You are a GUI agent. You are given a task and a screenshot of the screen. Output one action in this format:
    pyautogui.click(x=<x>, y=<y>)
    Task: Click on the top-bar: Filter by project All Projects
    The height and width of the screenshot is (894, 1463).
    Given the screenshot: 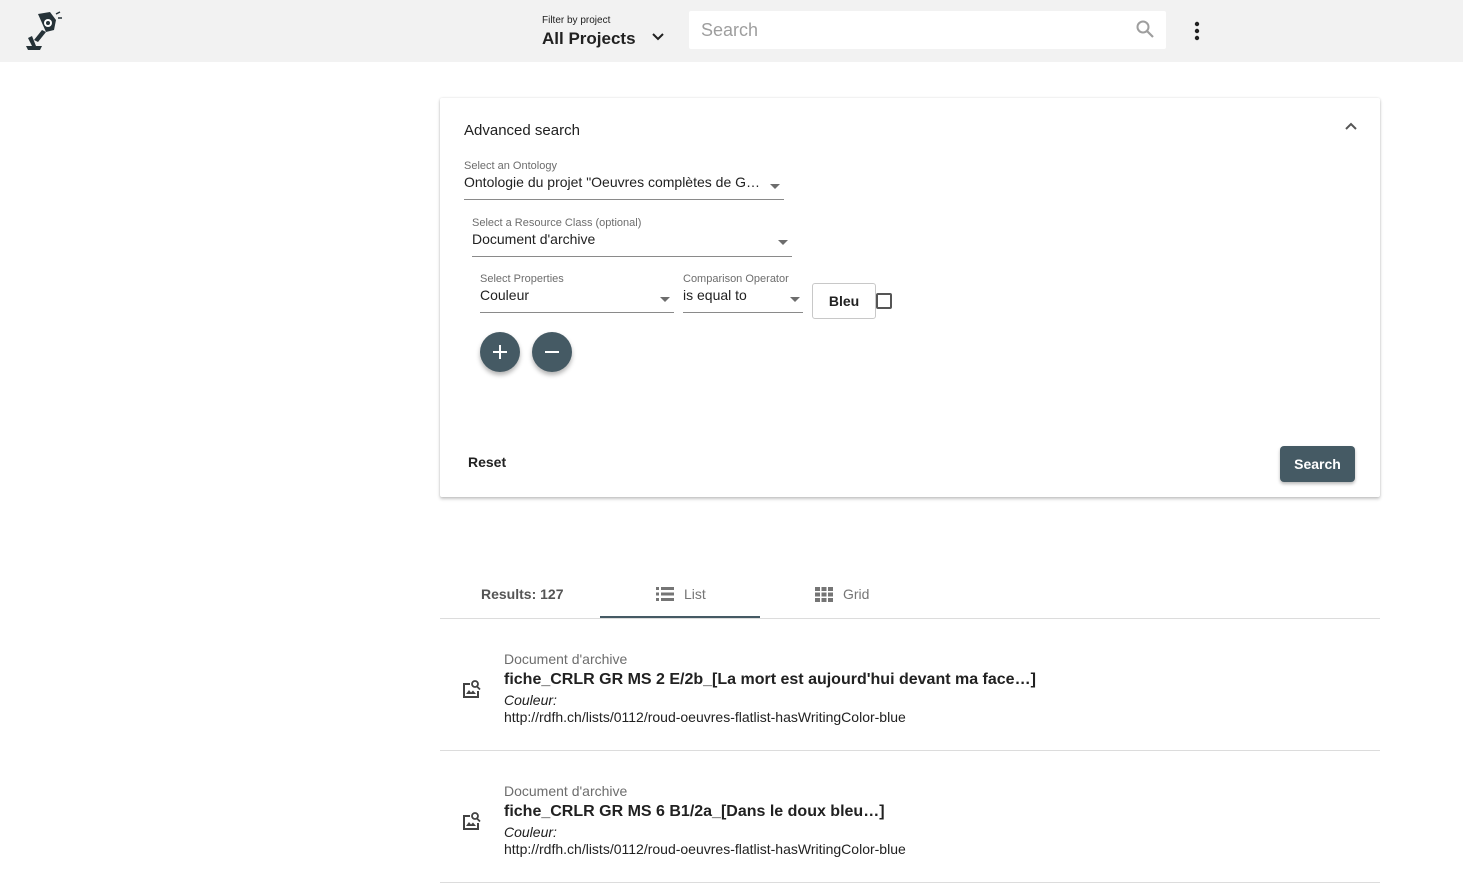 What is the action you would take?
    pyautogui.click(x=731, y=31)
    